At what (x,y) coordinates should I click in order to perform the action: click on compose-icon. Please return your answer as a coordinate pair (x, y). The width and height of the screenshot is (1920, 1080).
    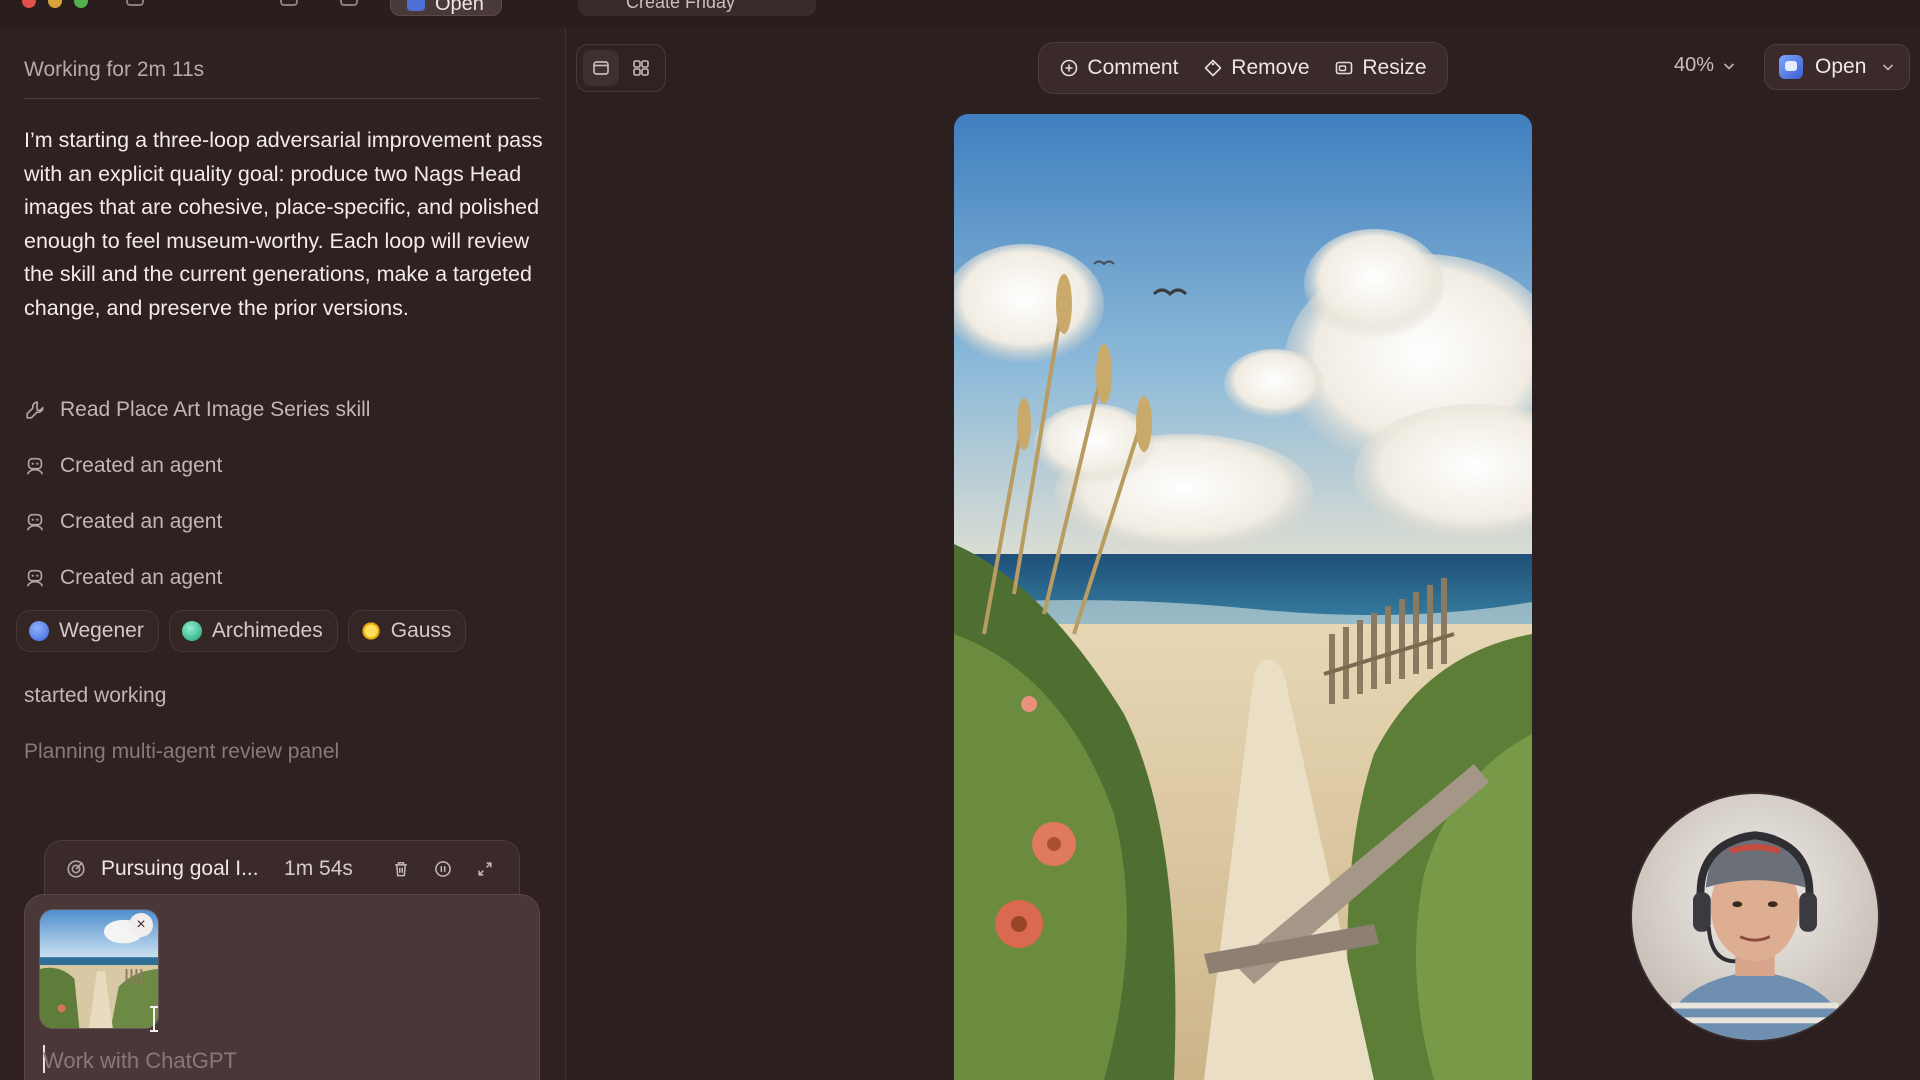
    Looking at the image, I should click on (349, 3).